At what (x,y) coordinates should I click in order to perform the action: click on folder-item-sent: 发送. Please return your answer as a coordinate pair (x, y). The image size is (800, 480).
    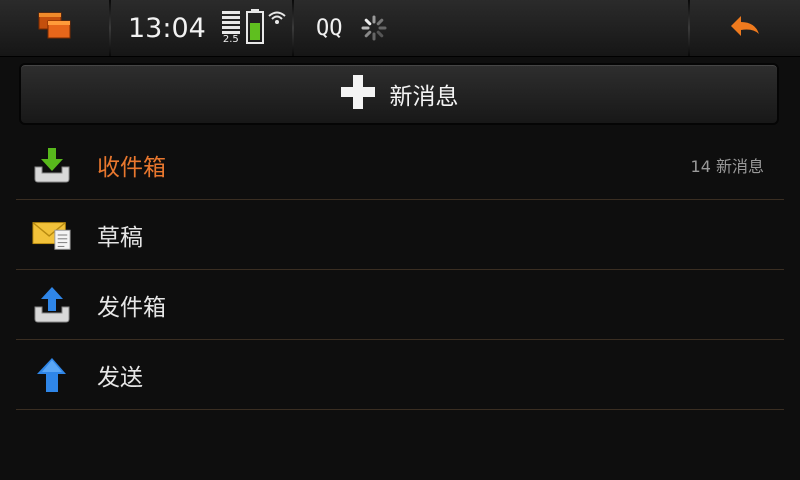
    Looking at the image, I should click on (400, 375).